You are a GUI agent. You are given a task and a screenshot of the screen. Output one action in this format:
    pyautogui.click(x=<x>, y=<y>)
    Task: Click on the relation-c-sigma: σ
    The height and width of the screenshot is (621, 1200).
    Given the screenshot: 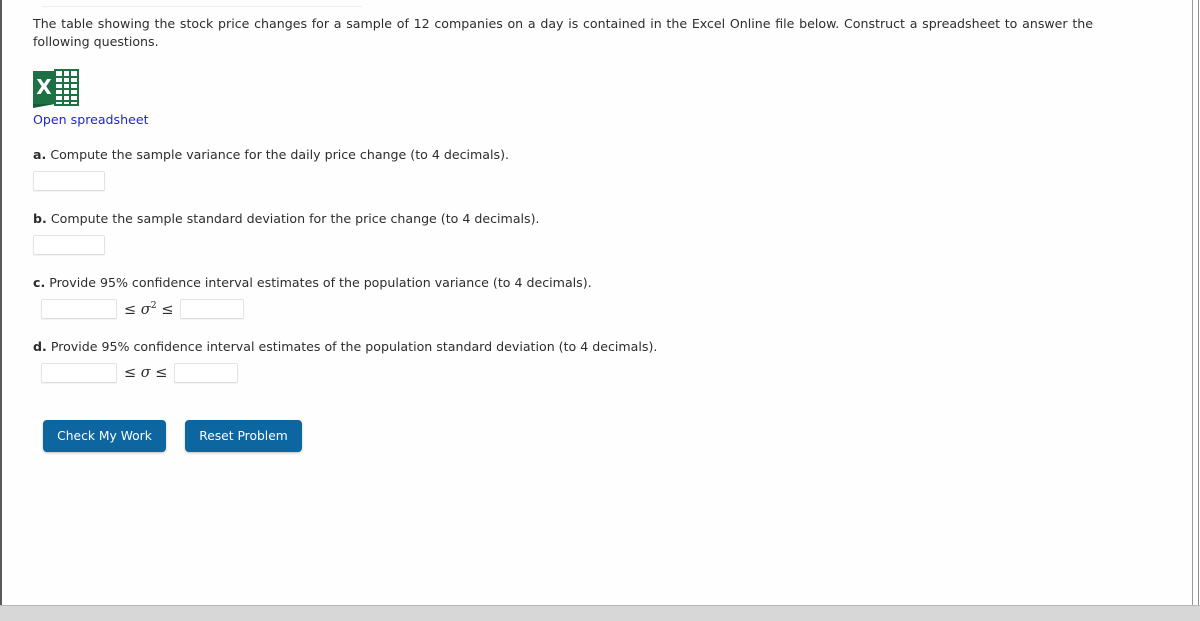 What is the action you would take?
    pyautogui.click(x=145, y=309)
    